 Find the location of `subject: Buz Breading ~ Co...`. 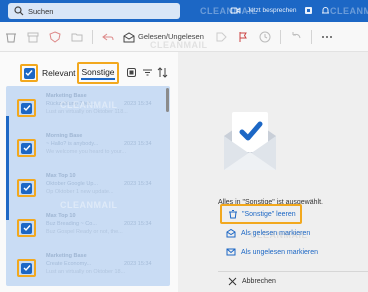

subject: Buz Breading ~ Co... is located at coordinates (71, 224).